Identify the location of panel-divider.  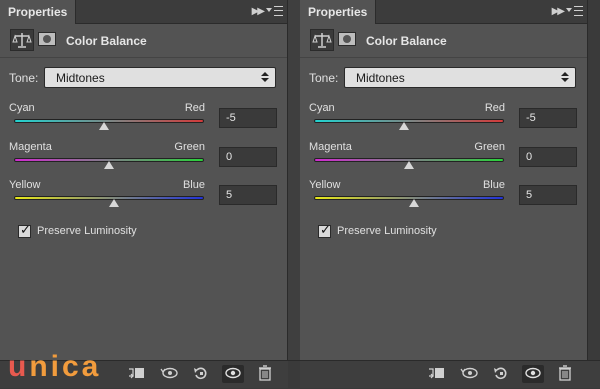
(294, 180).